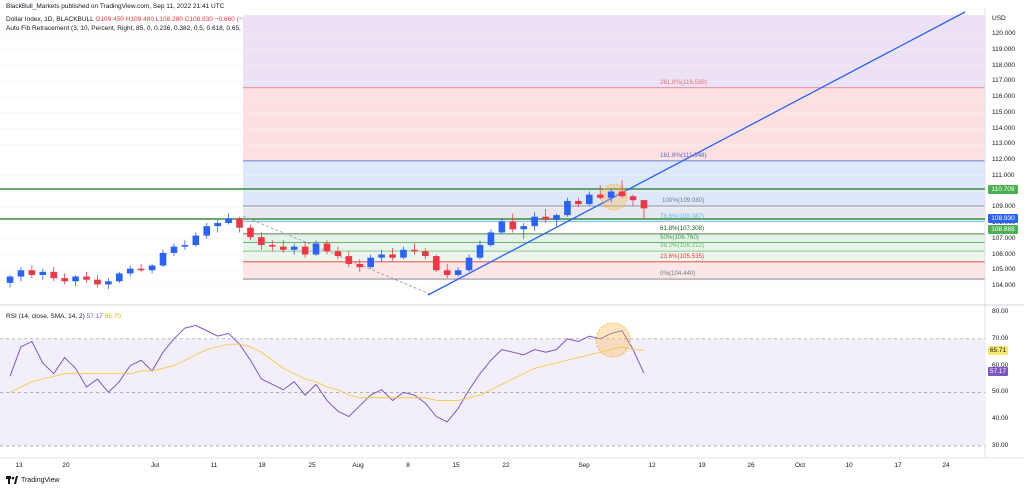 This screenshot has height=490, width=1024. Describe the element at coordinates (1000, 311) in the screenshot. I see `rsi-tick-label: 80.00` at that location.